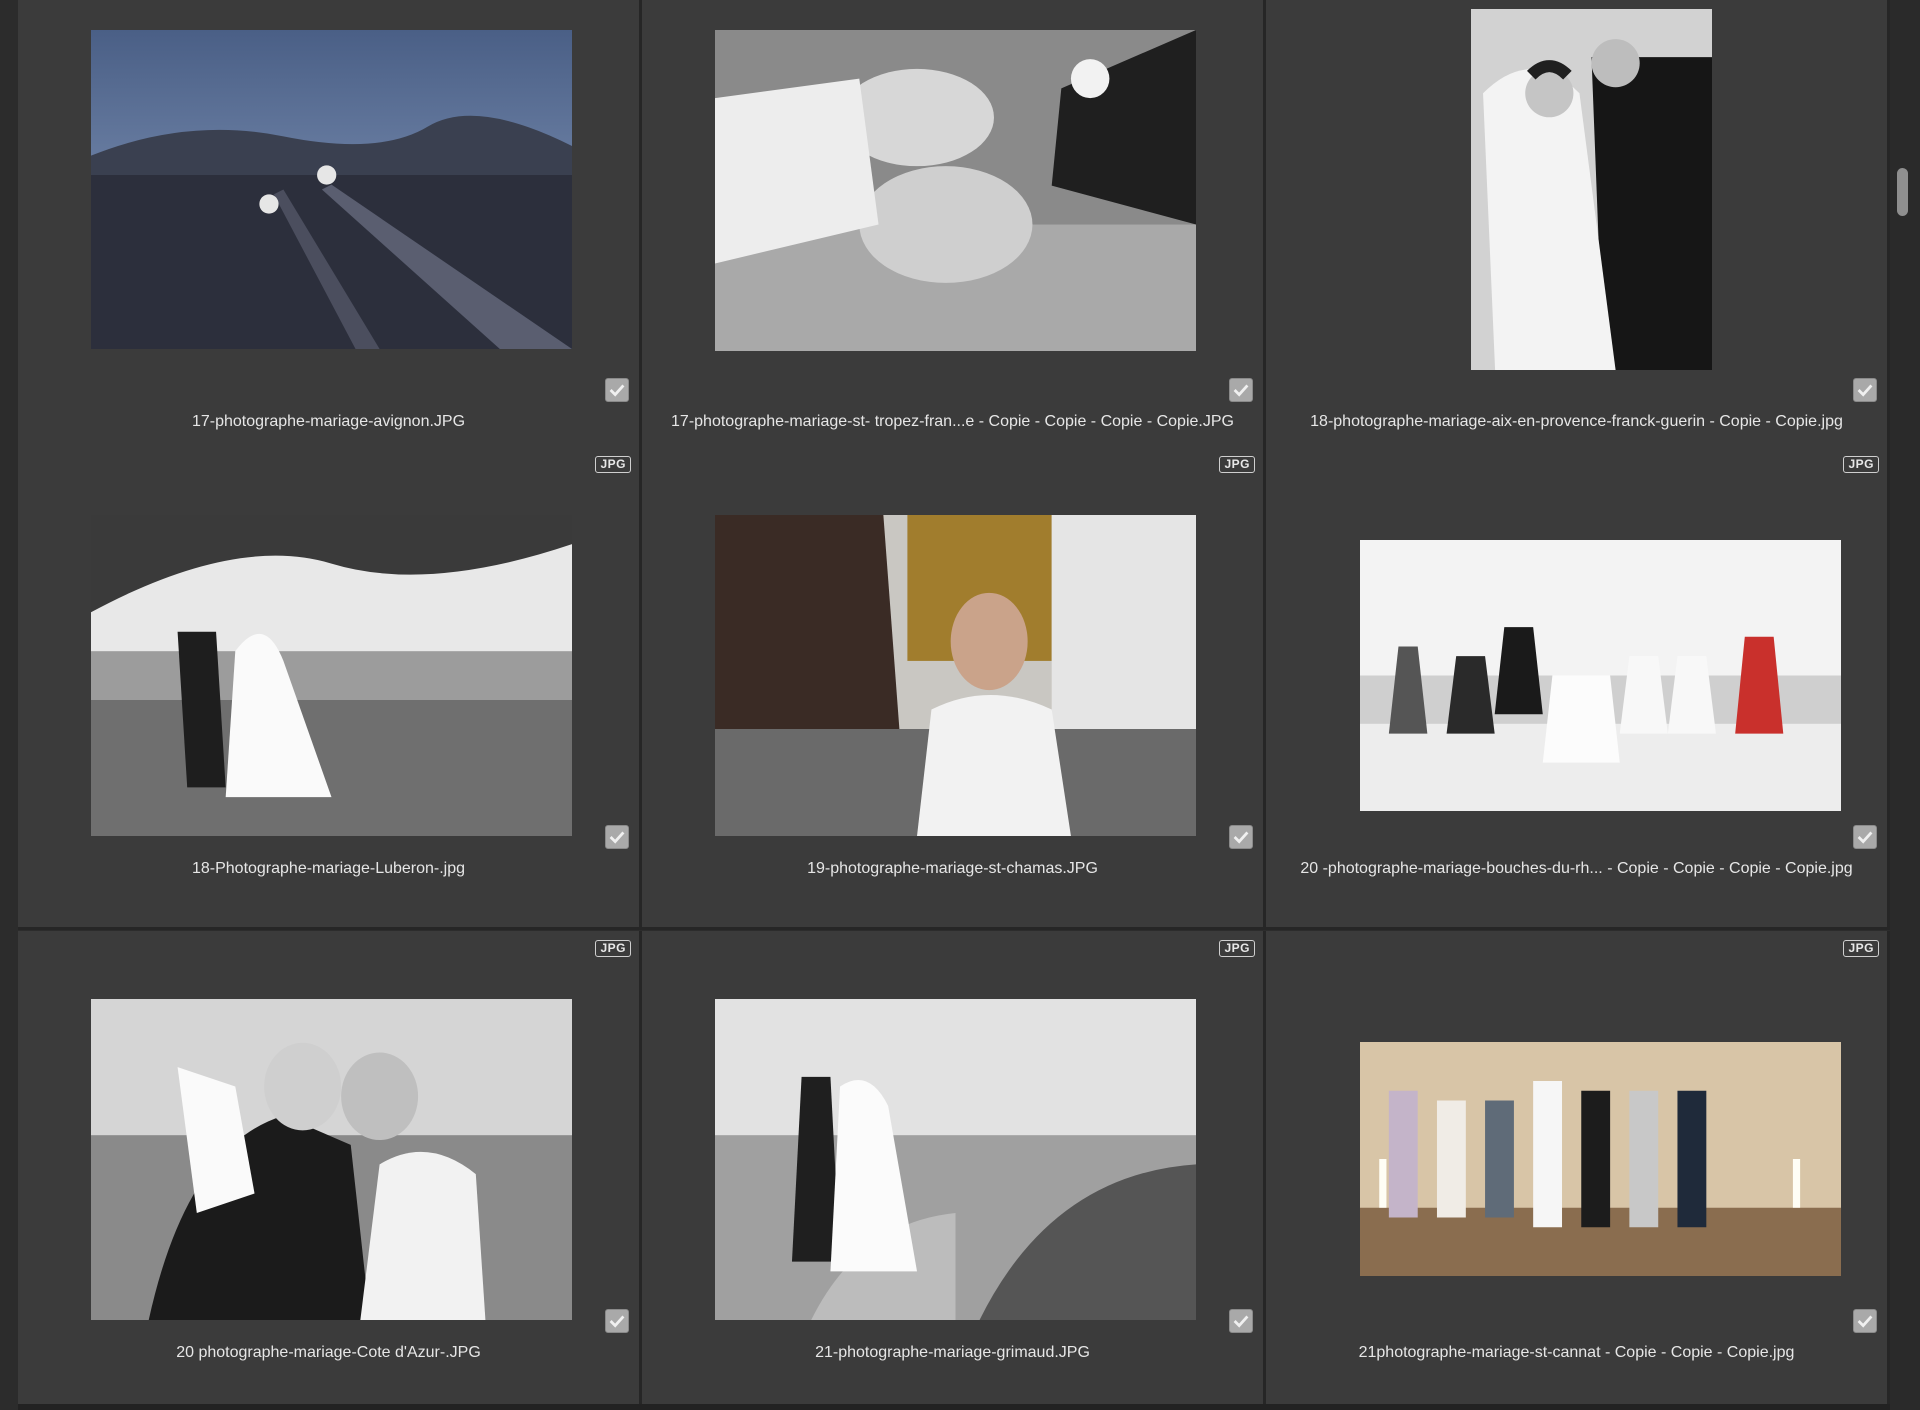 The image size is (1920, 1410). I want to click on vertical-scrollbar, so click(1905, 705).